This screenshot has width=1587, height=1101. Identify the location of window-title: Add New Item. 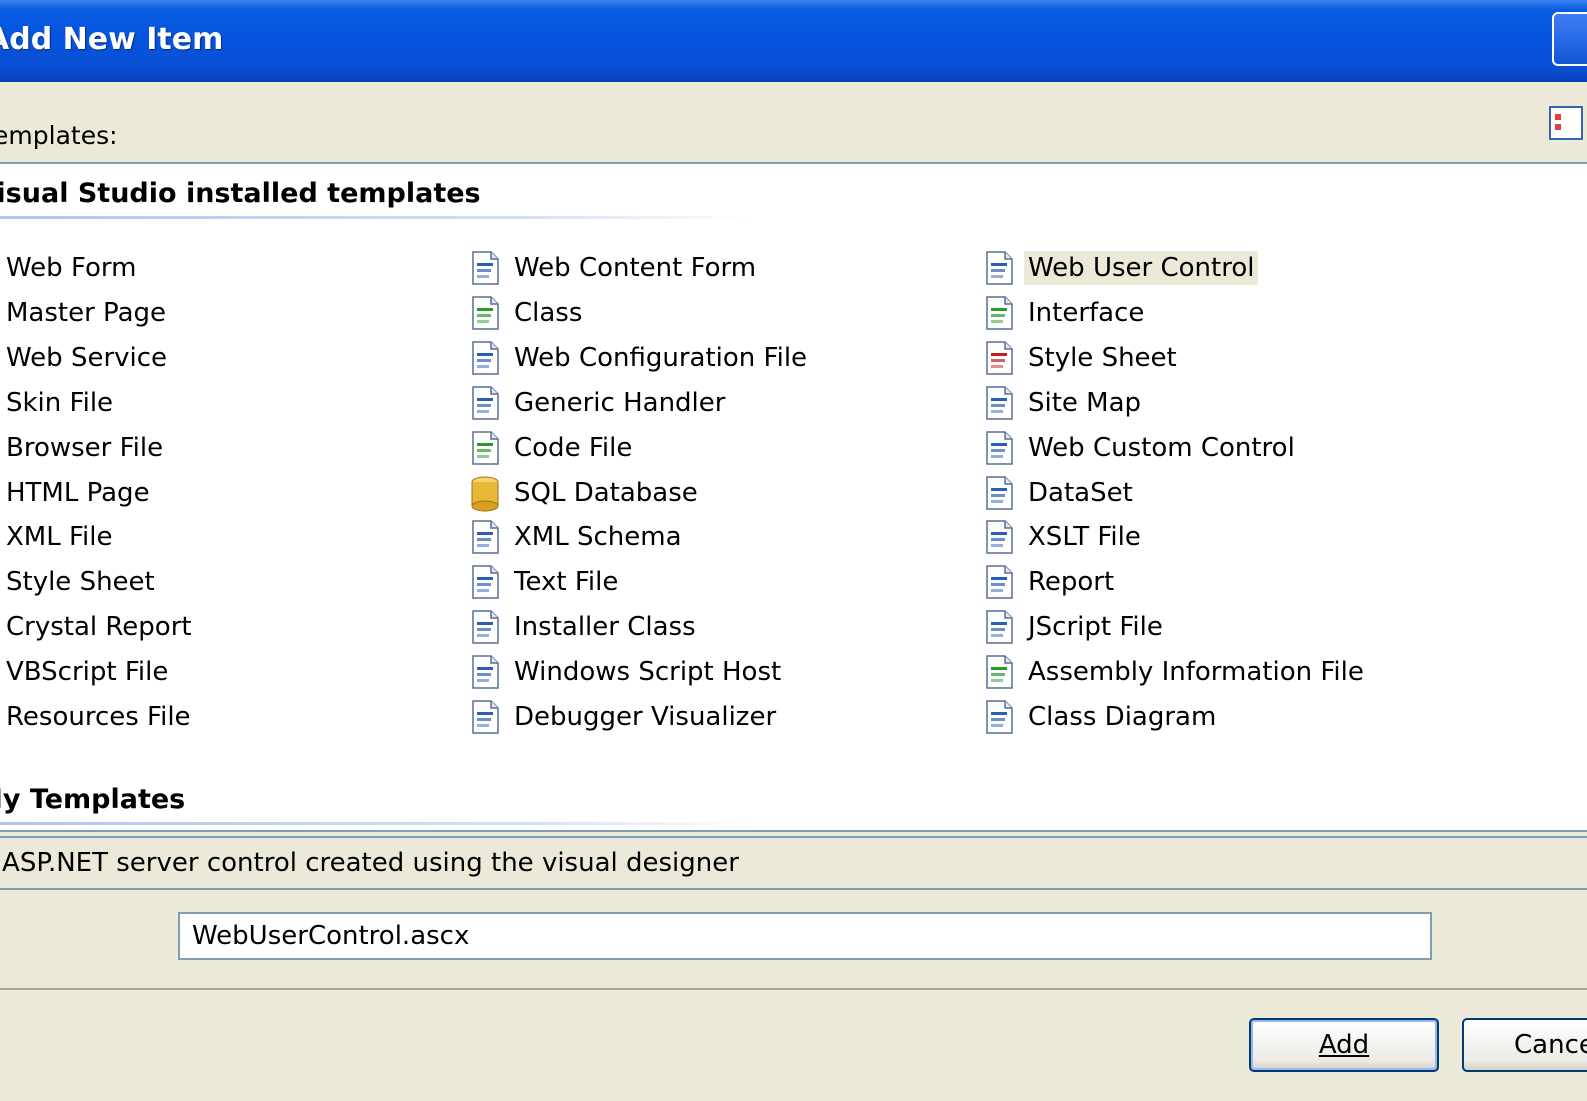
(112, 39).